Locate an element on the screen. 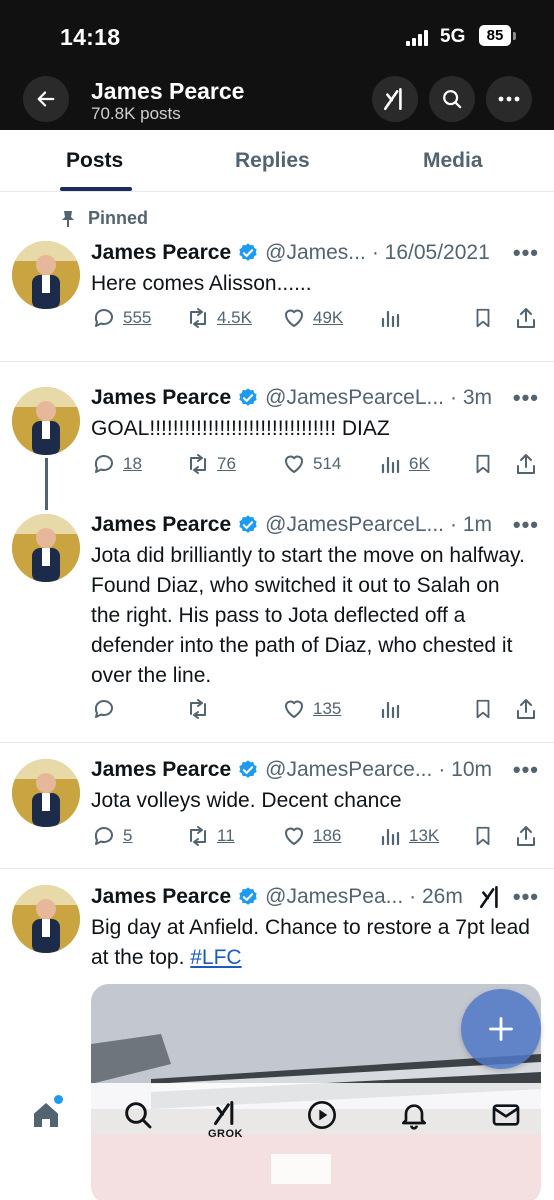  nav-grok: GROK is located at coordinates (225, 1119).